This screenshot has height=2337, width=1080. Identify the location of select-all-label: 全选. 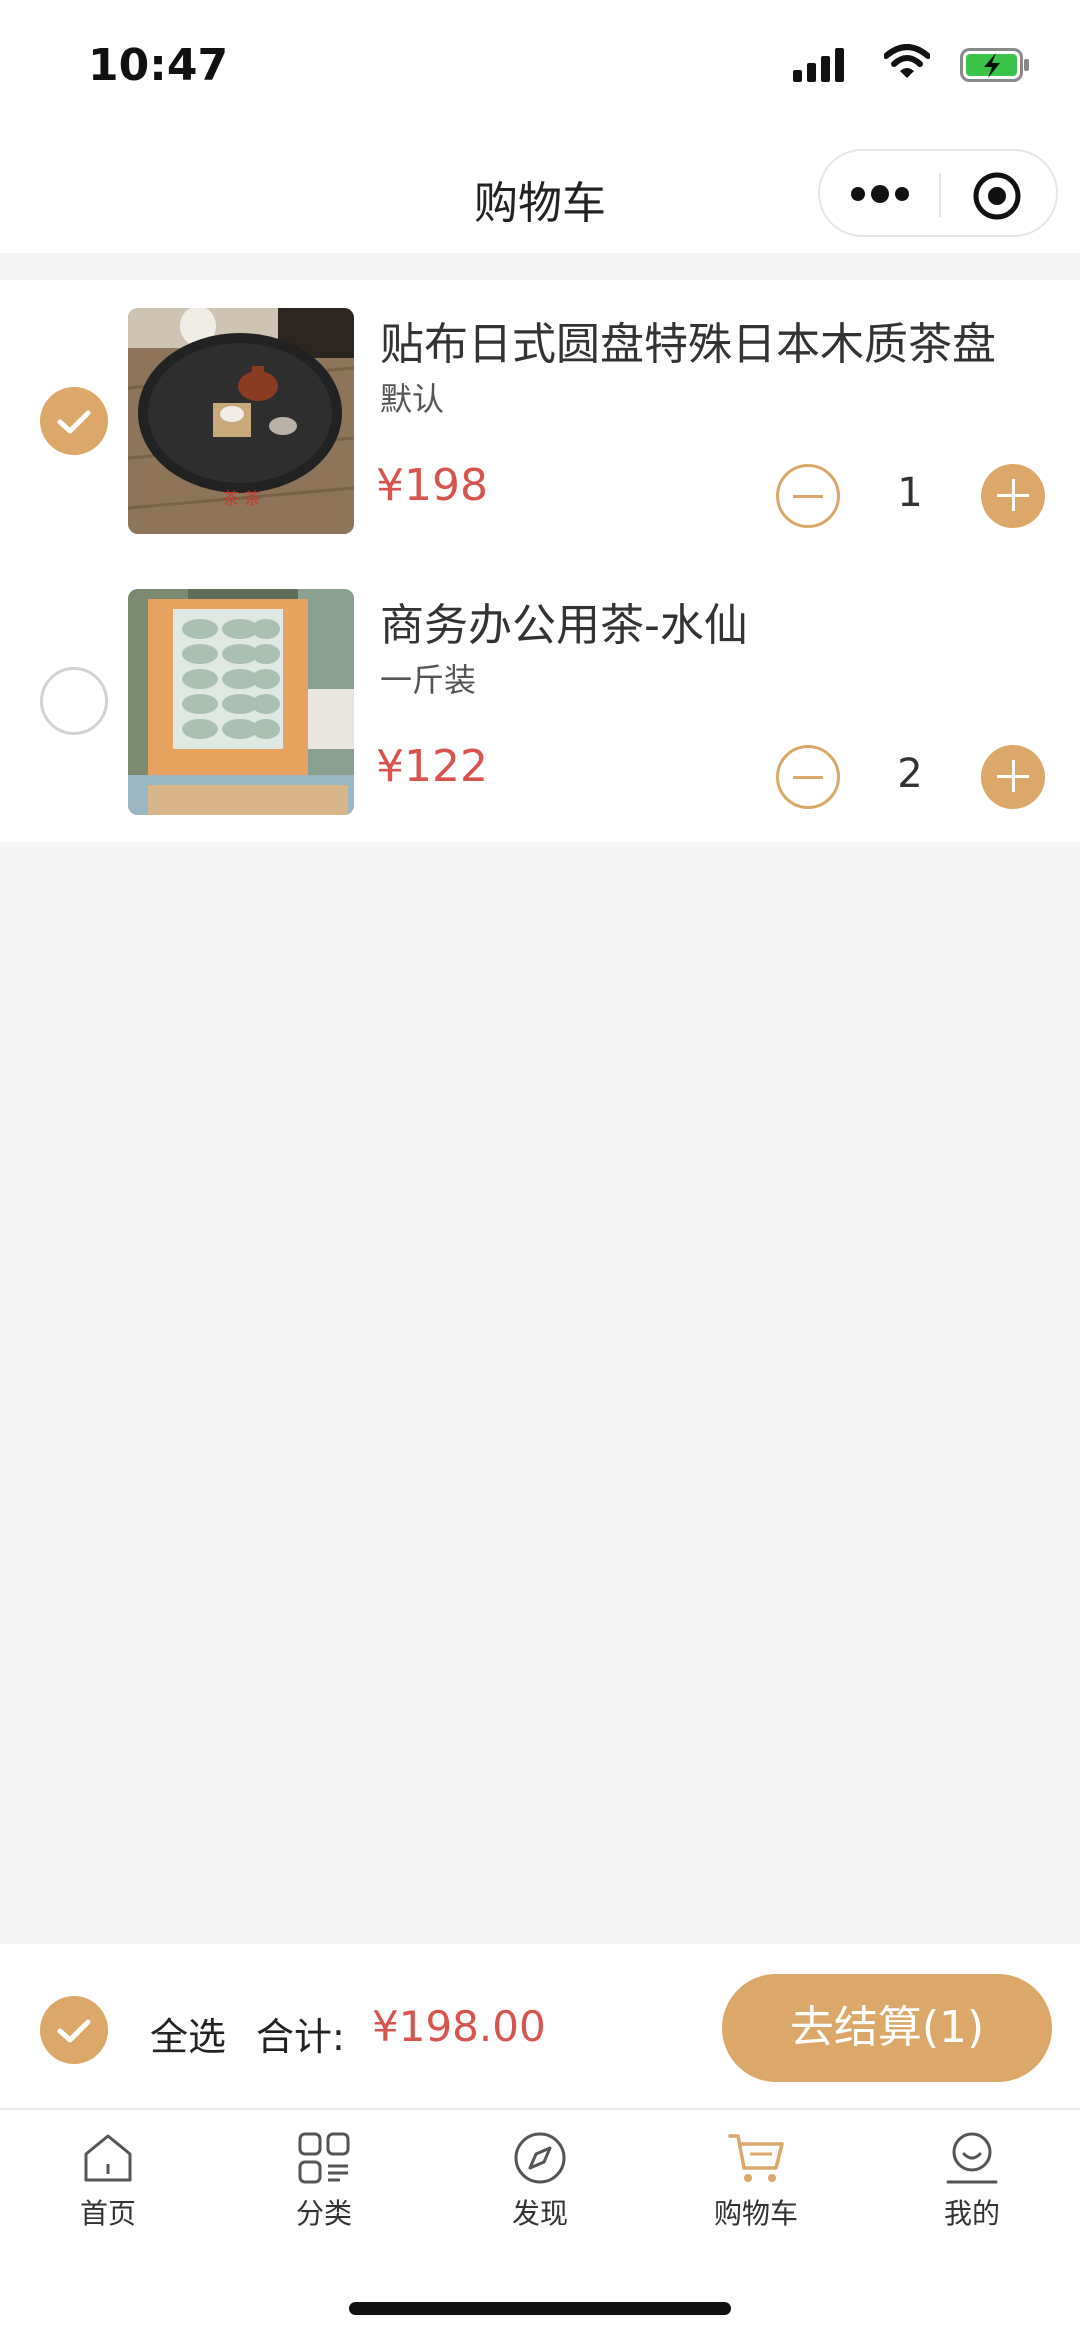
(188, 2033).